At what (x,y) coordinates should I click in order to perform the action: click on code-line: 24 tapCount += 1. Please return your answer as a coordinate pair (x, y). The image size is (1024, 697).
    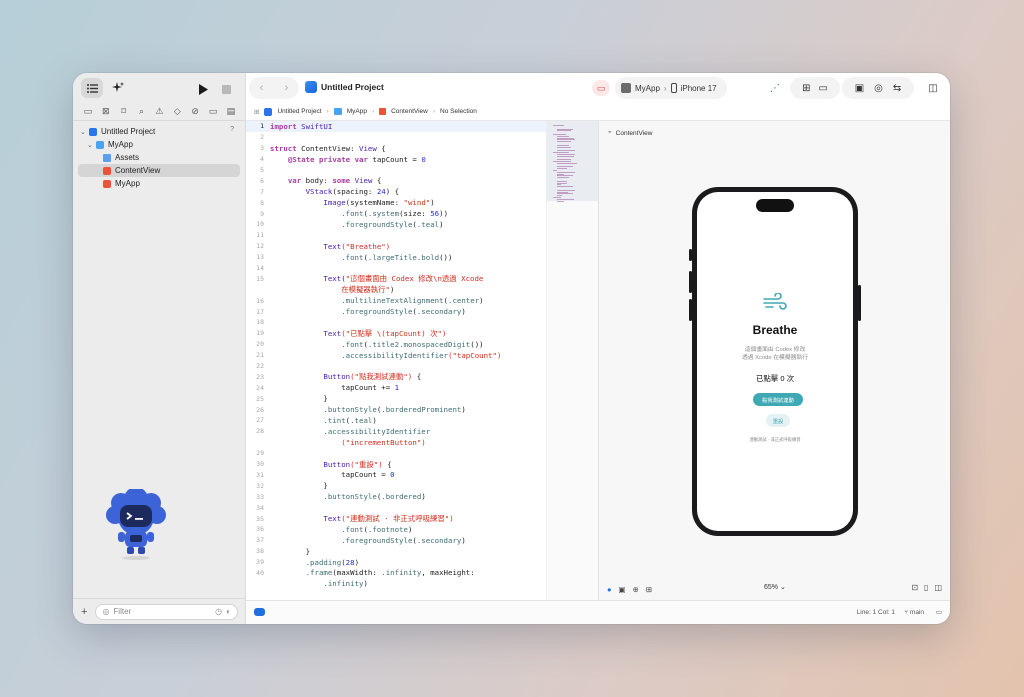
    Looking at the image, I should click on (396, 387).